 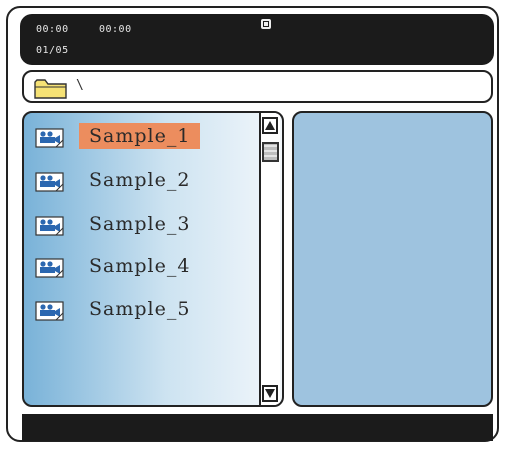 I want to click on file-counter: 01/05, so click(x=52, y=50).